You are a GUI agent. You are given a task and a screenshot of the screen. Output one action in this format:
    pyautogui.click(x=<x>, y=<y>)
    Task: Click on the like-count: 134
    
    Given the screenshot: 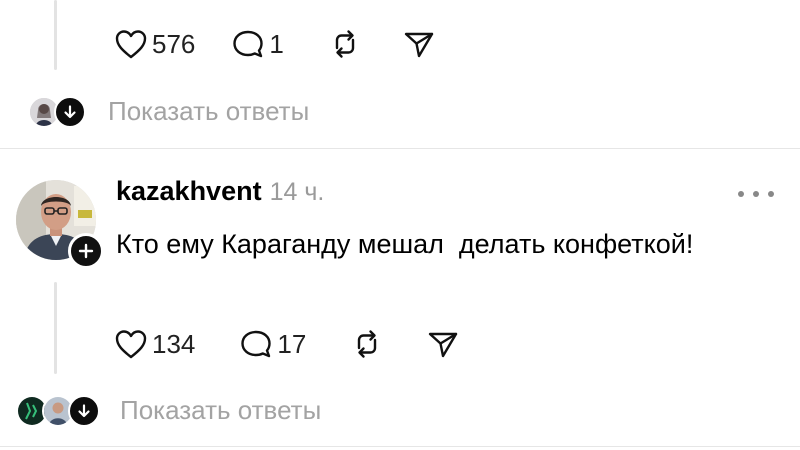 What is the action you would take?
    pyautogui.click(x=174, y=343)
    